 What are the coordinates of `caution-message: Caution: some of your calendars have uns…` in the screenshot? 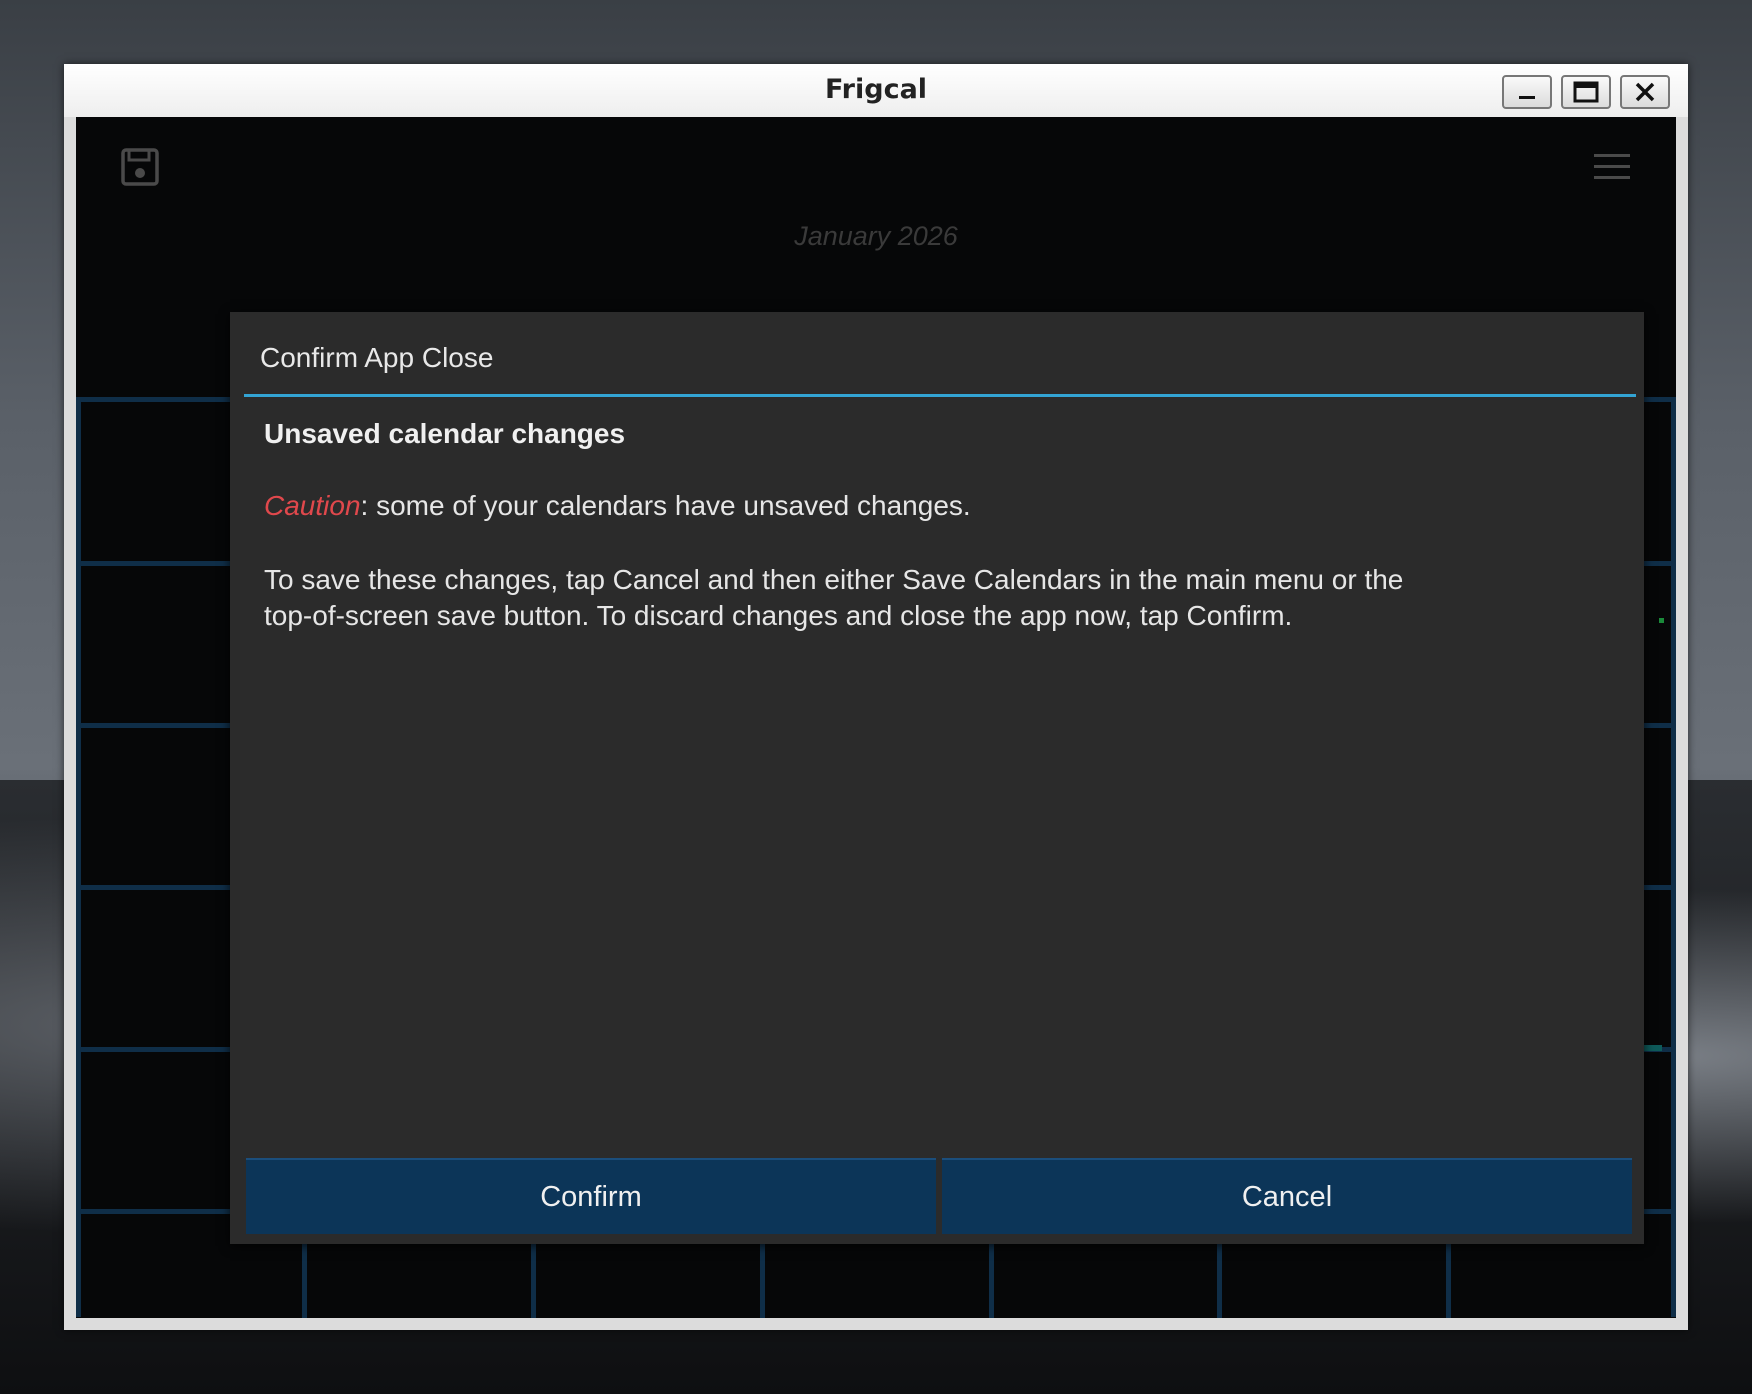 It's located at (617, 506).